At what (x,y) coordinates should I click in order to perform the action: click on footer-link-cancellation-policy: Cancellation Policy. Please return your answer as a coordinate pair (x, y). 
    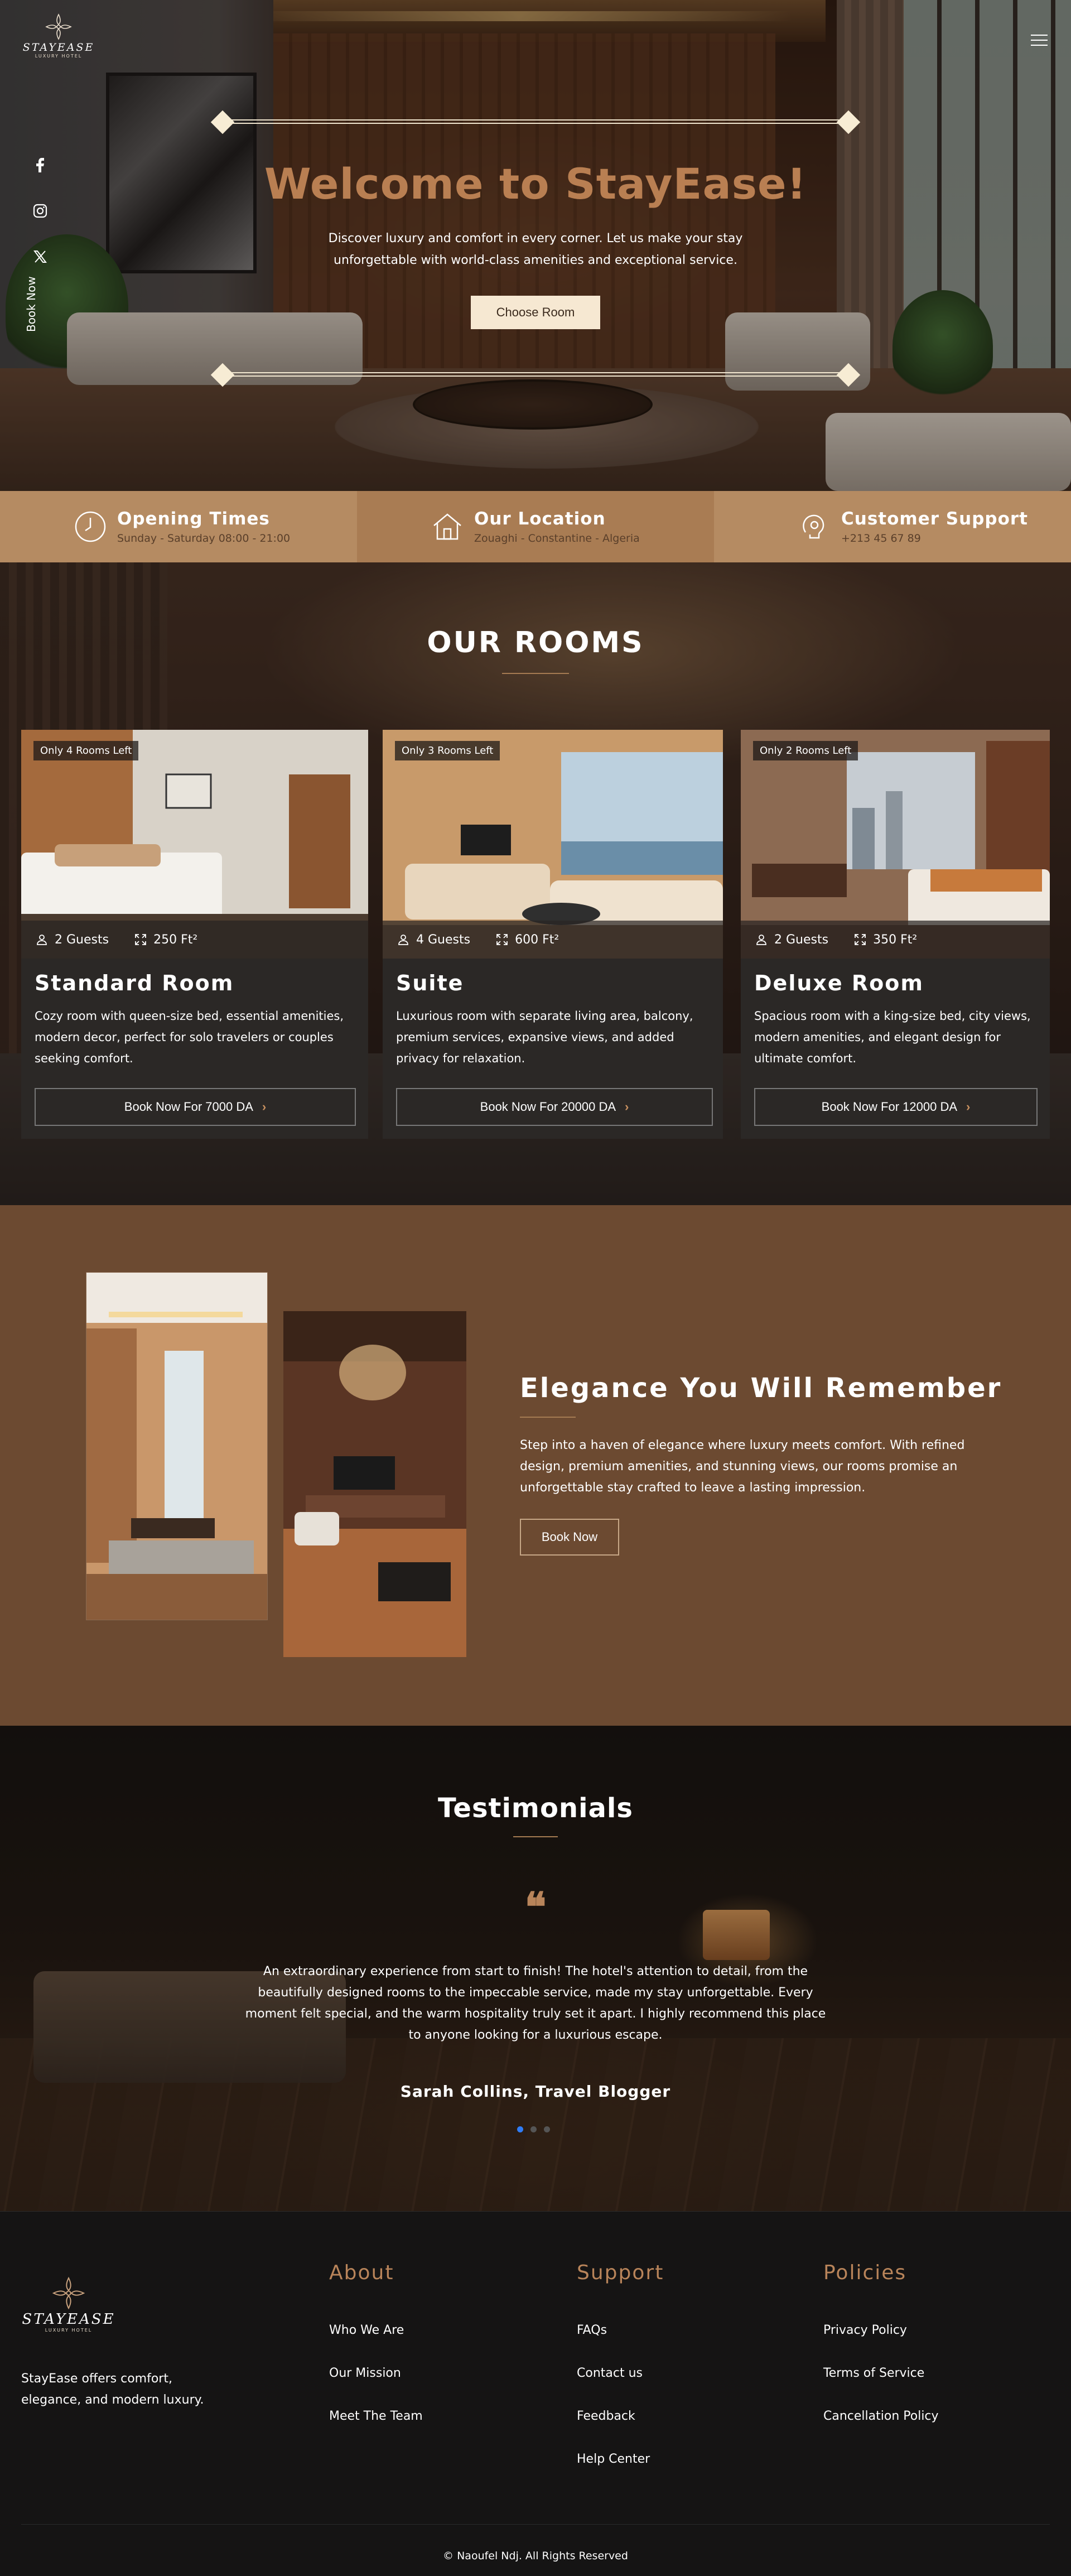
    Looking at the image, I should click on (881, 2416).